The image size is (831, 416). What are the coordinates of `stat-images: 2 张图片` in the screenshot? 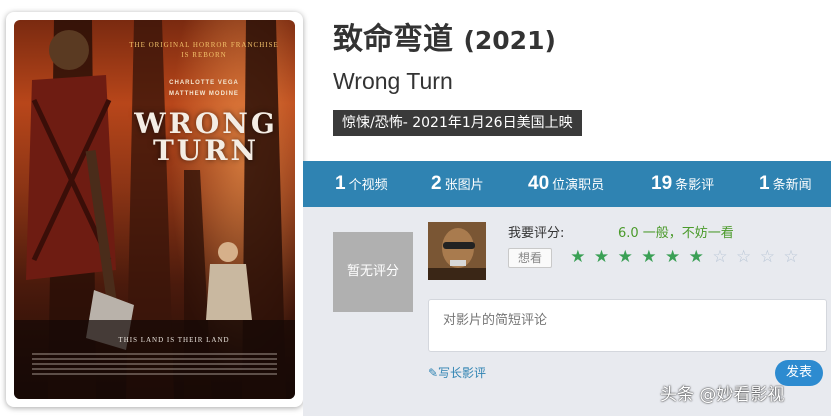 It's located at (457, 184).